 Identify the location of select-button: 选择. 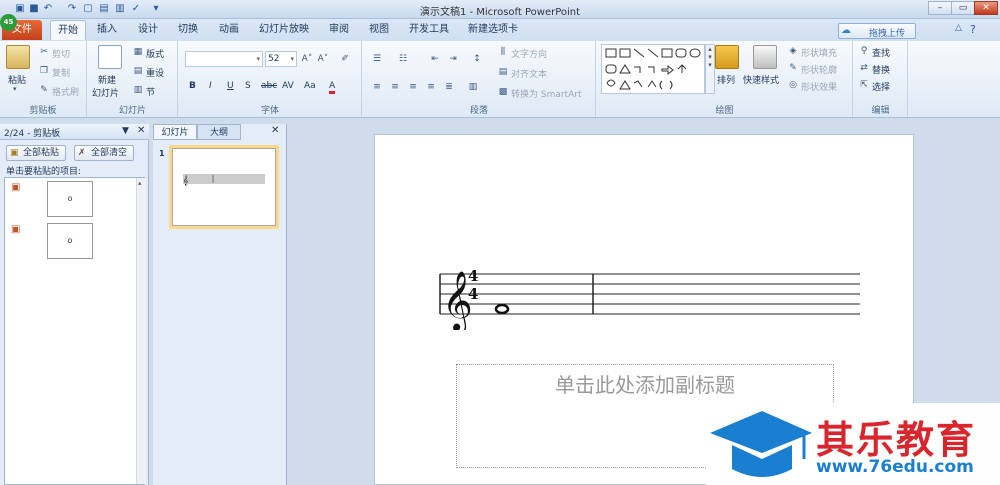
(881, 86).